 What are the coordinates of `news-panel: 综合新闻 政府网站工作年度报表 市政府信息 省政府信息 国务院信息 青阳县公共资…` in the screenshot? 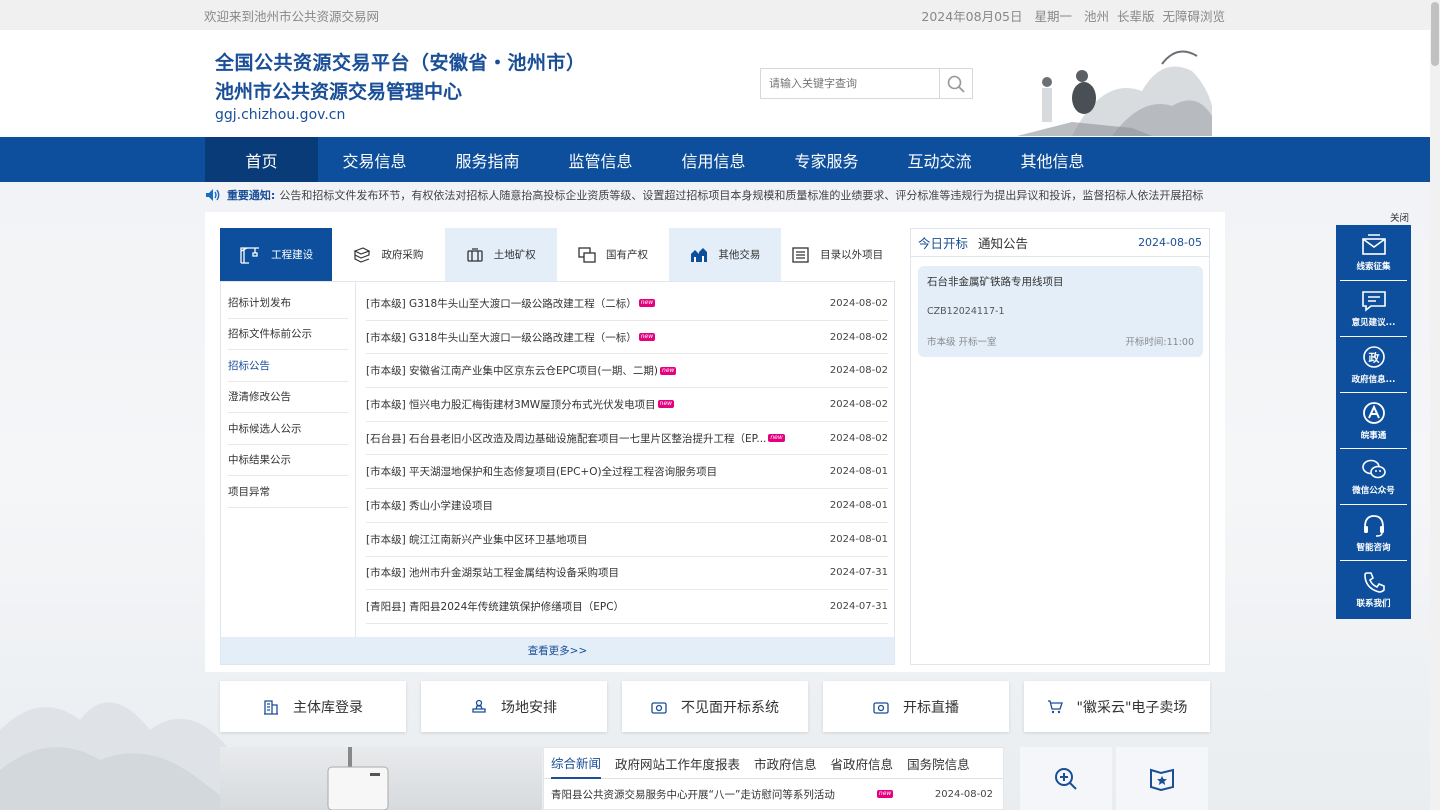 It's located at (773, 778).